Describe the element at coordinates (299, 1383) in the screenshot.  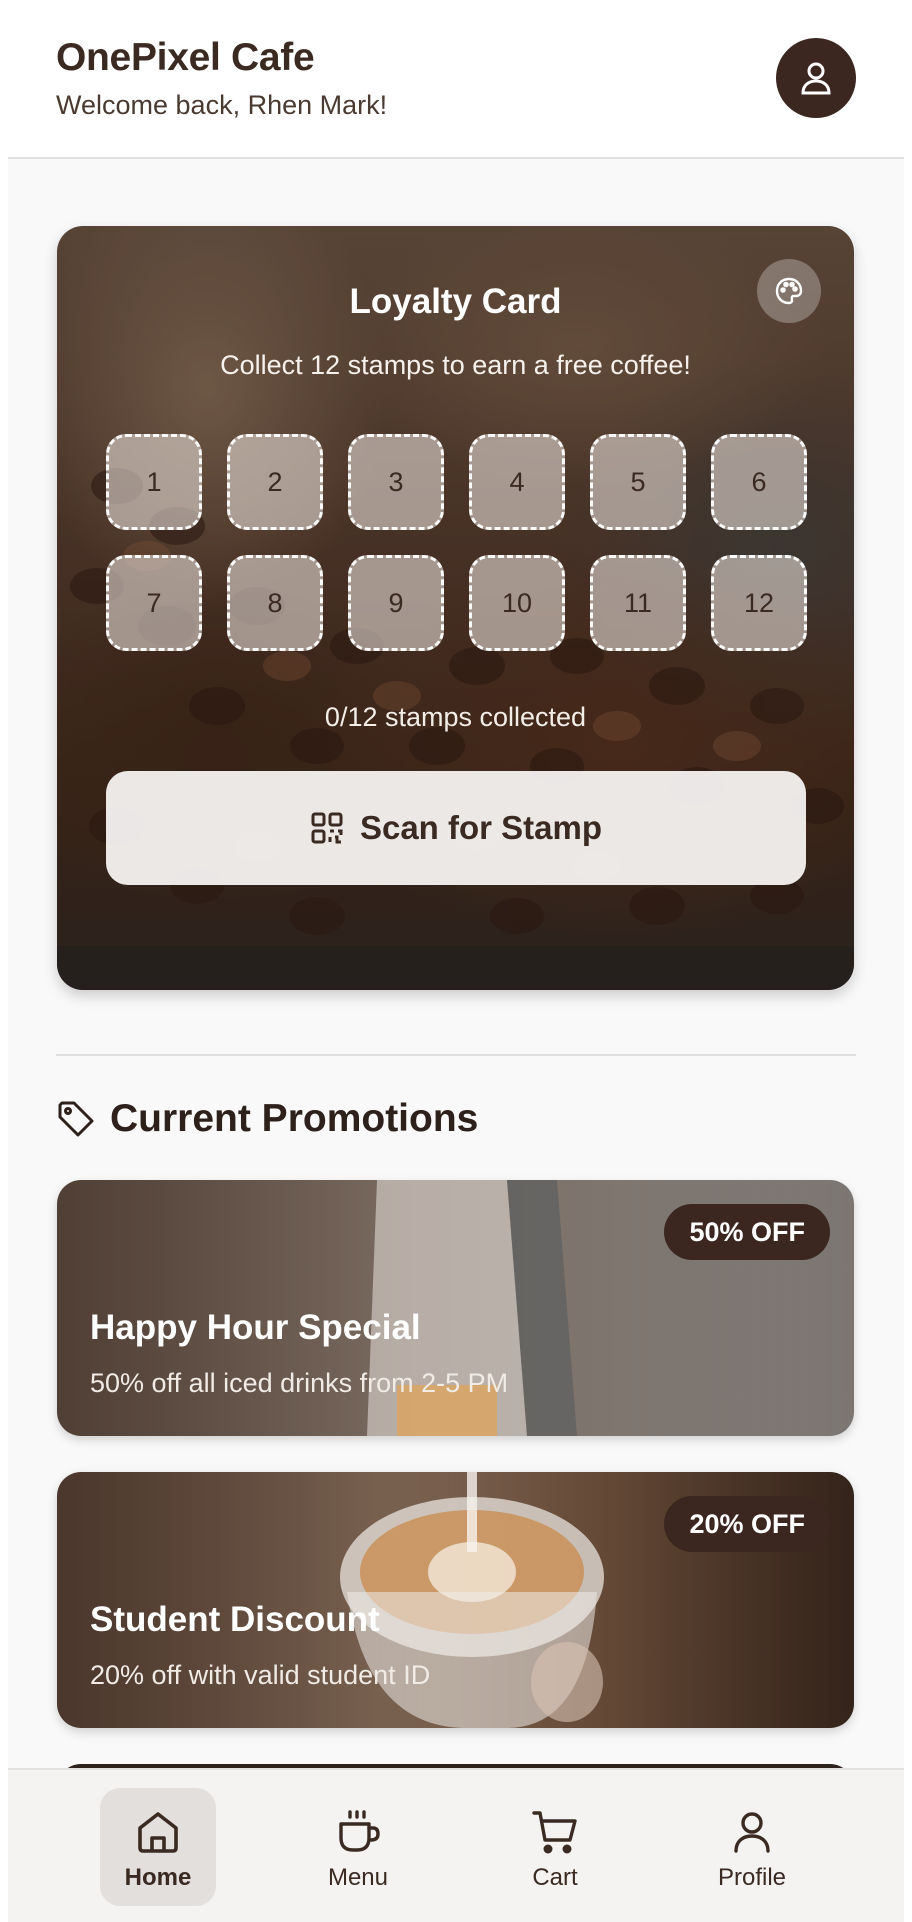
I see `promo-description: 50% off all iced drinks from 2-5 PM` at that location.